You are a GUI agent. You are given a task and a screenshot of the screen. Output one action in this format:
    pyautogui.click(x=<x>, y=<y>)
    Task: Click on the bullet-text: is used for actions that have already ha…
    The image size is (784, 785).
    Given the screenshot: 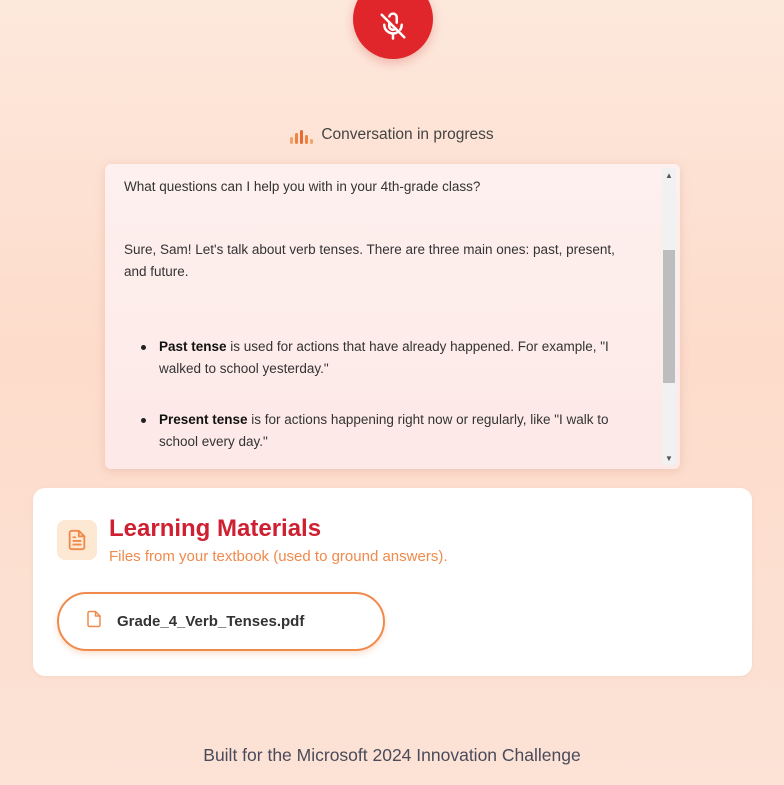 What is the action you would take?
    pyautogui.click(x=384, y=357)
    